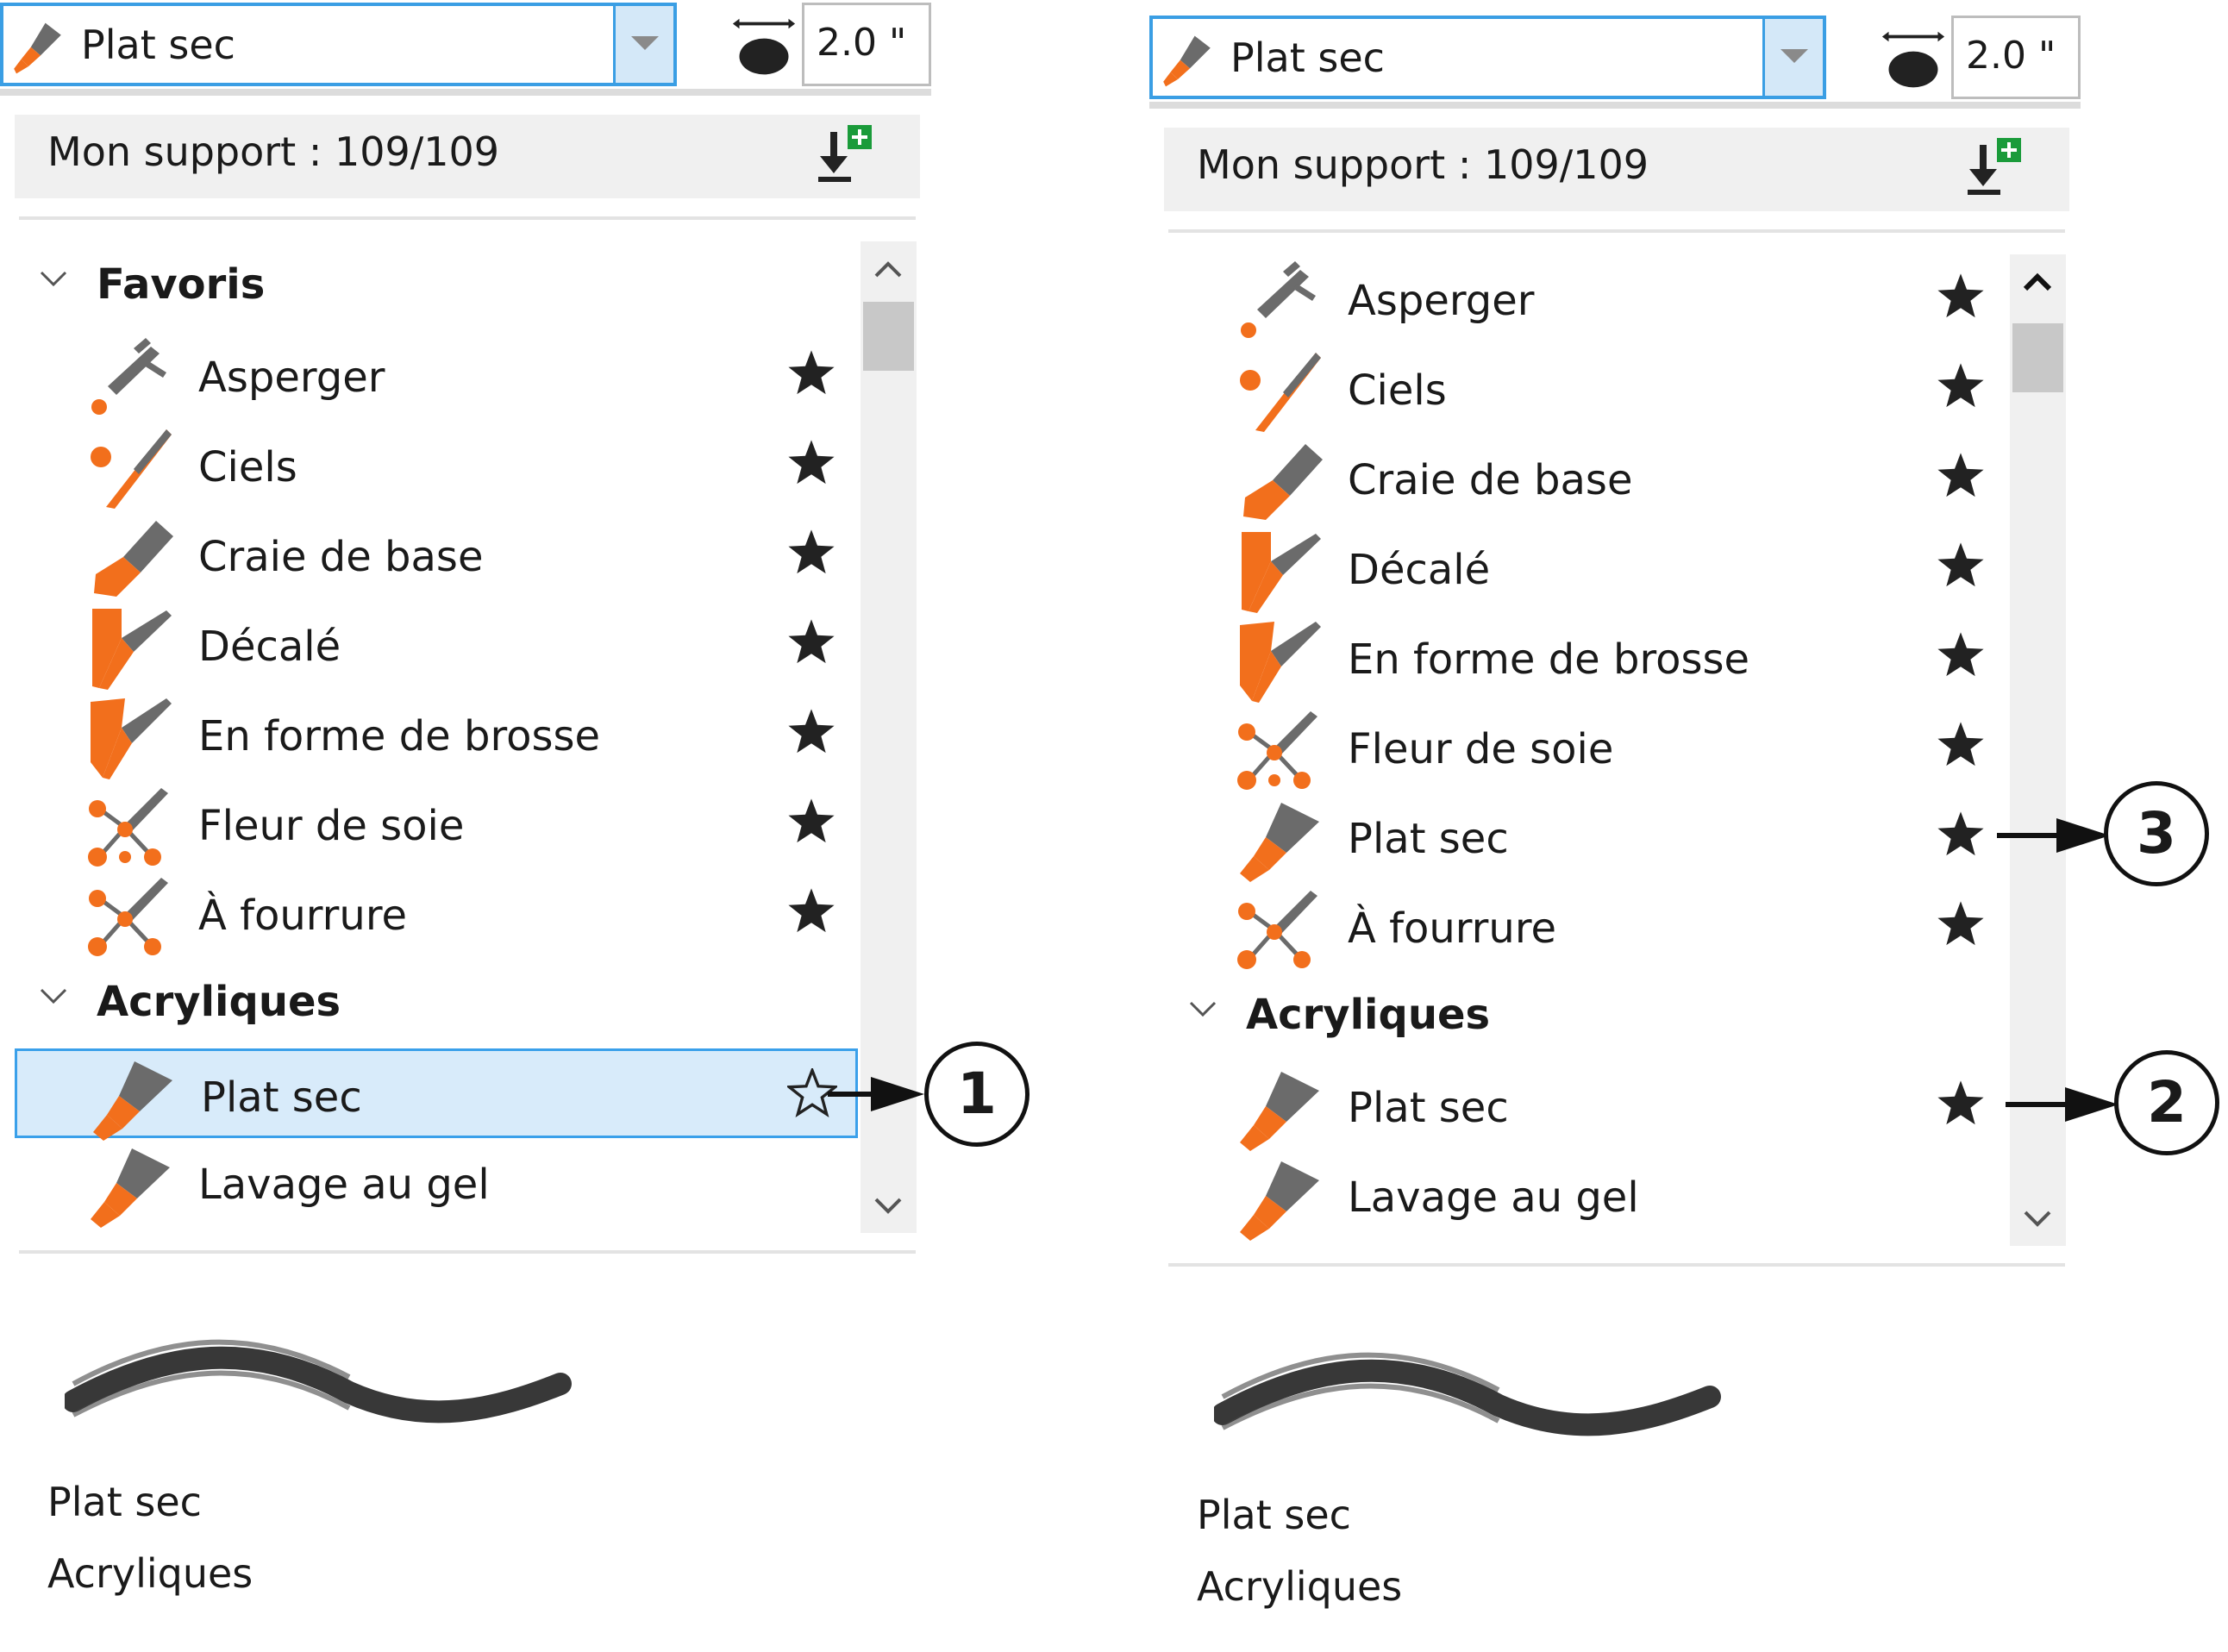 This screenshot has width=2228, height=1652. I want to click on brush-item-plat-sec: Plat sec, so click(1576, 1106).